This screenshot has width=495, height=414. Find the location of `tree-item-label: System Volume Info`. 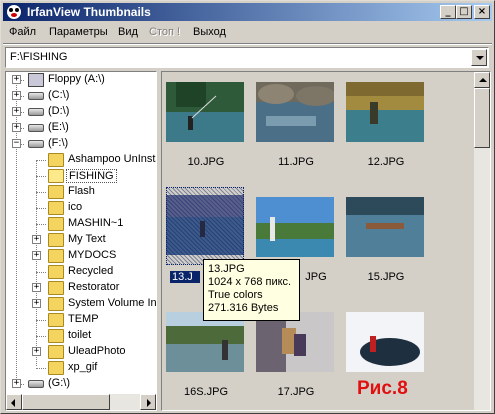

tree-item-label: System Volume Info is located at coordinates (112, 303).